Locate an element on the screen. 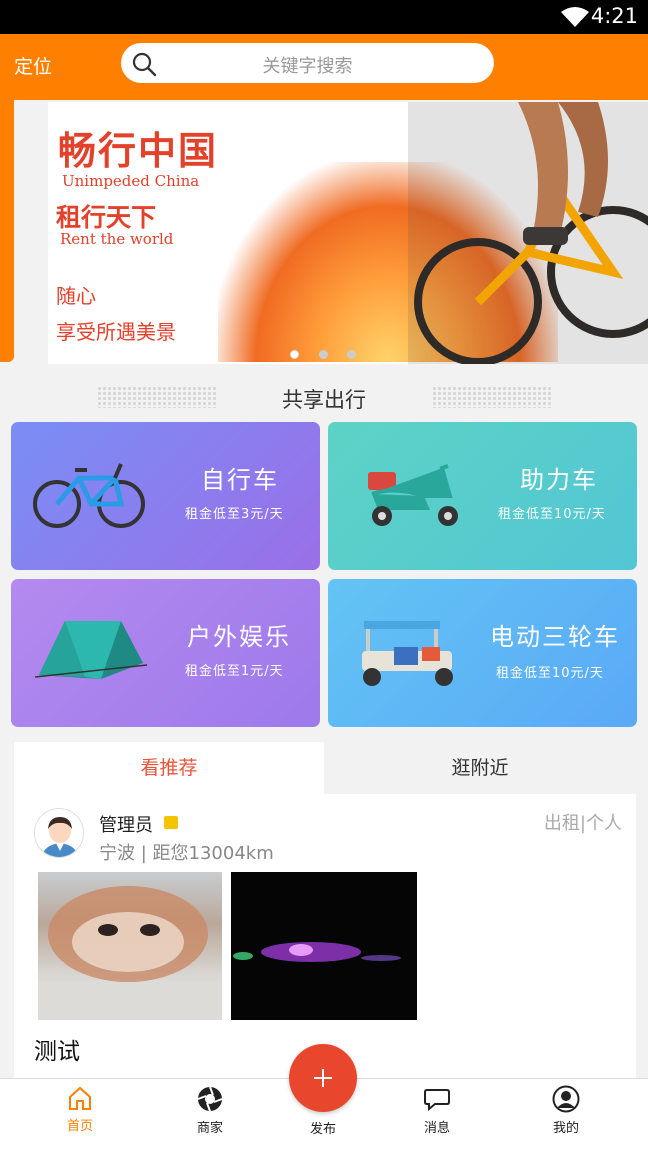  nav-merchants: 商家 is located at coordinates (210, 1110).